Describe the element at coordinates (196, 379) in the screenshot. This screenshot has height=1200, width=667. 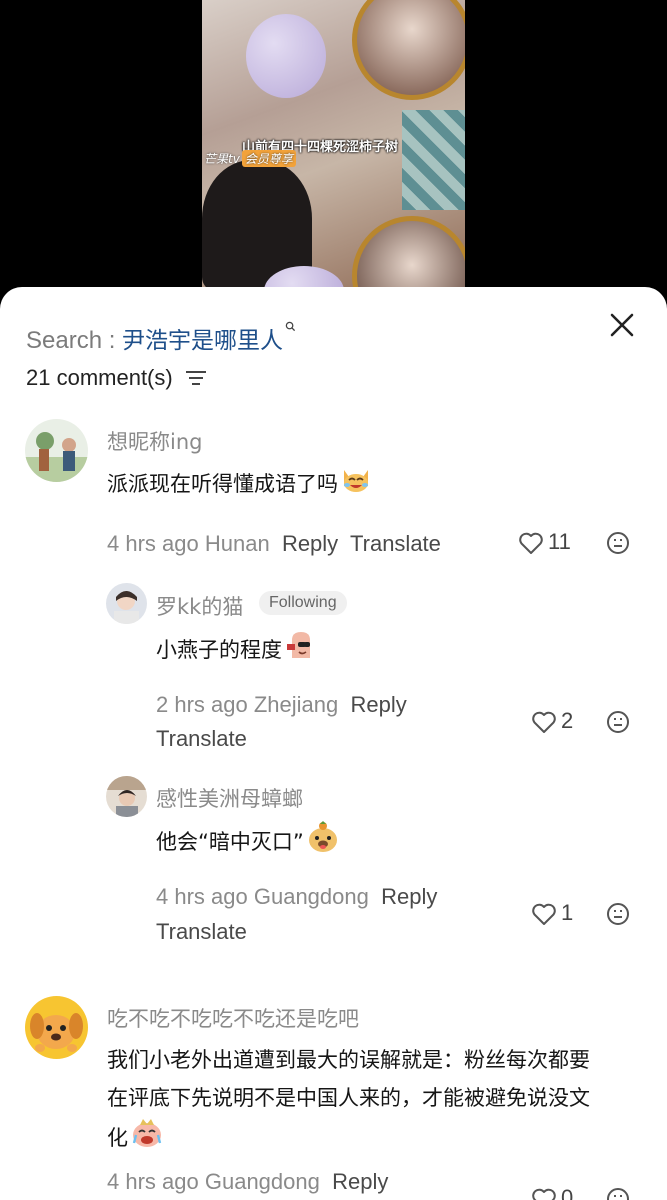
I see `sort-icon` at that location.